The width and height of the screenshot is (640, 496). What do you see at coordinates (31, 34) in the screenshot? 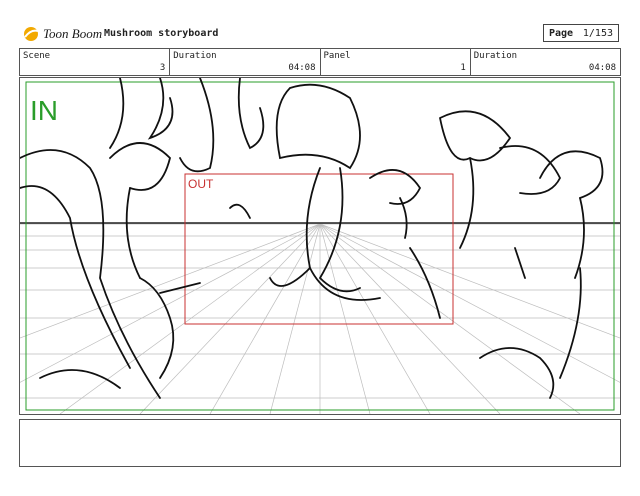
I see `toon-boom-logo-icon` at bounding box center [31, 34].